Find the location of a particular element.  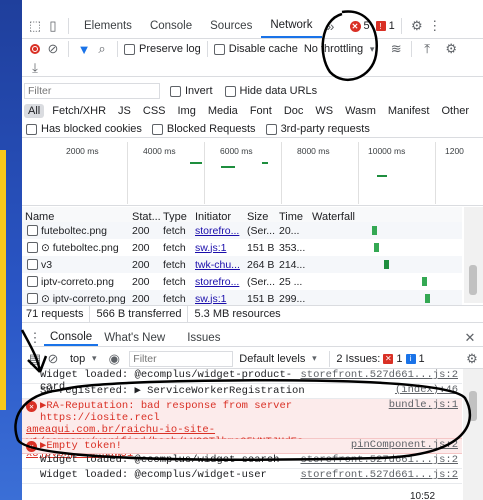

type-chip-css: CSS is located at coordinates (154, 111).